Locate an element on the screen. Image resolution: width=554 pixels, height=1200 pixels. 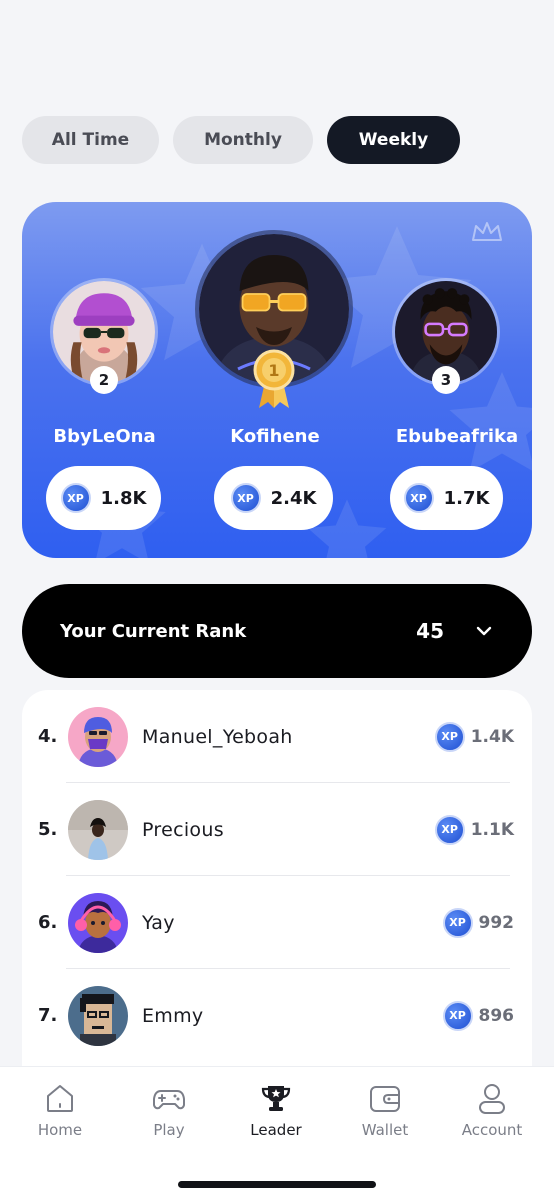
current-rank-label: Your Current Rank is located at coordinates (153, 631).